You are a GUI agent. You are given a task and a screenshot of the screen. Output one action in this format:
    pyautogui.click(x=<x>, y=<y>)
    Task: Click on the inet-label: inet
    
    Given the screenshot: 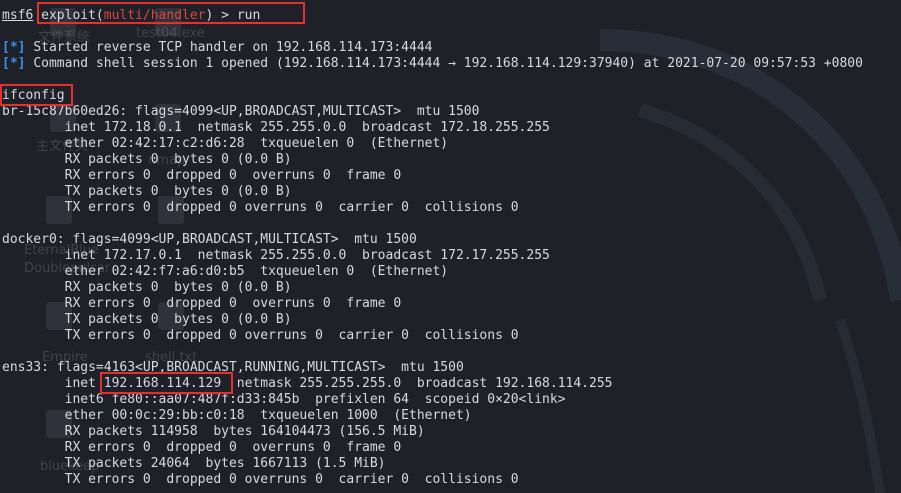 What is the action you would take?
    pyautogui.click(x=53, y=383)
    